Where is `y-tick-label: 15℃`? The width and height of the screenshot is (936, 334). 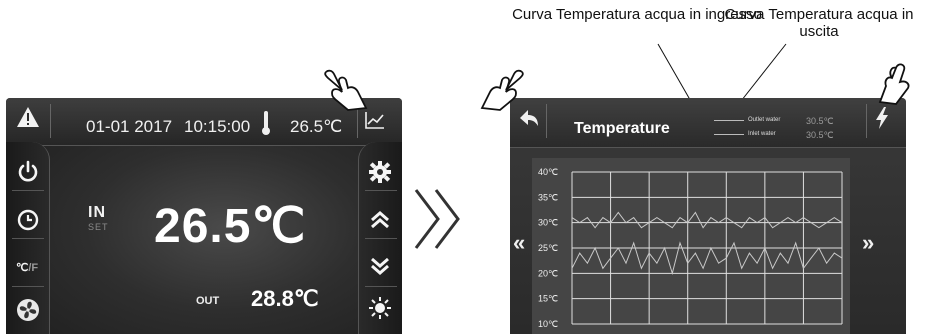 y-tick-label: 15℃ is located at coordinates (548, 299).